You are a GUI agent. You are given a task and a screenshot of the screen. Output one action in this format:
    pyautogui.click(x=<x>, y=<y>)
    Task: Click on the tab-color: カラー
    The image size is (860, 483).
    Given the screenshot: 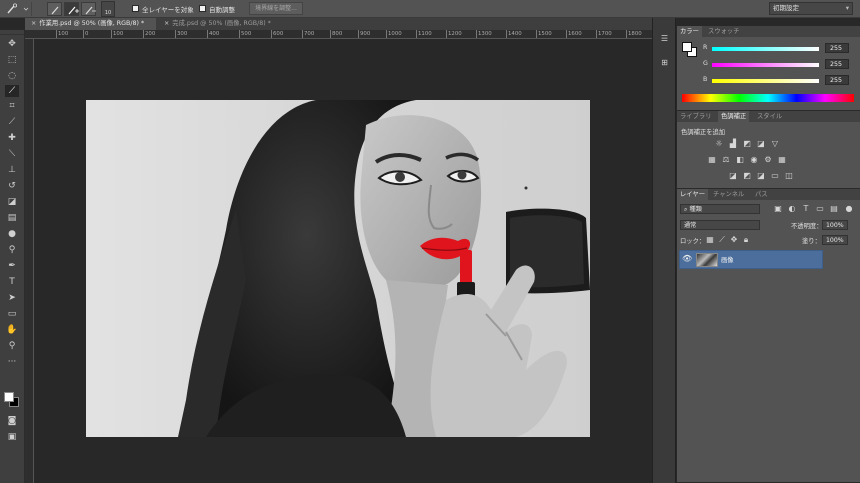 What is the action you would take?
    pyautogui.click(x=689, y=31)
    